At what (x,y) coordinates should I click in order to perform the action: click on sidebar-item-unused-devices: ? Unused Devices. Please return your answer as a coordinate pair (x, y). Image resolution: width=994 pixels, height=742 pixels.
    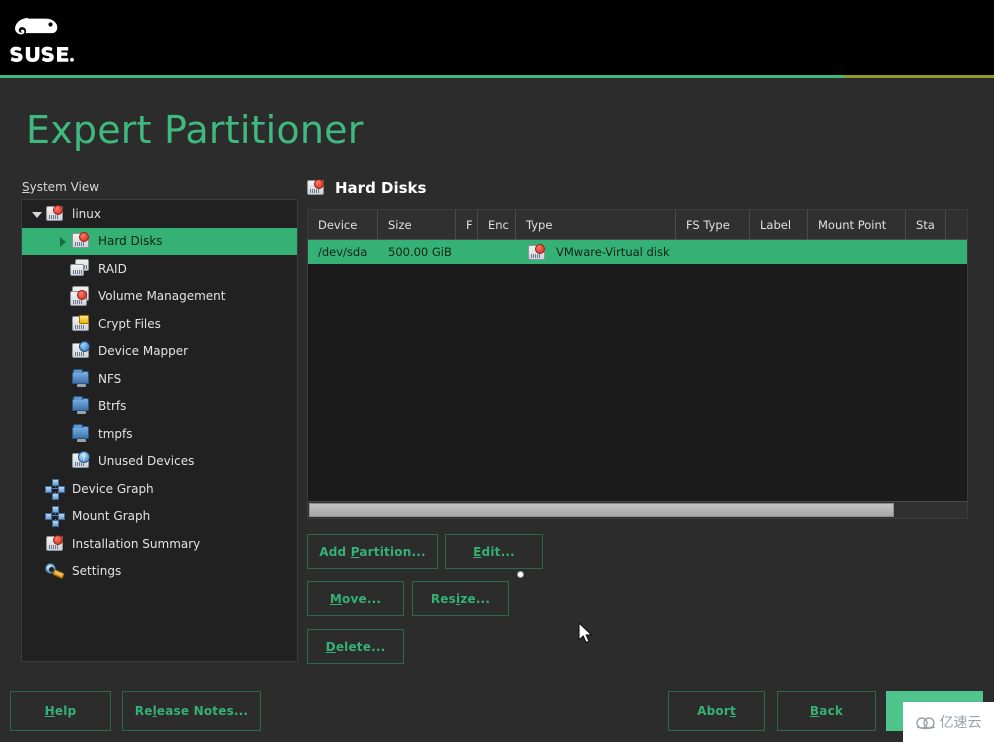
    Looking at the image, I should click on (159, 462).